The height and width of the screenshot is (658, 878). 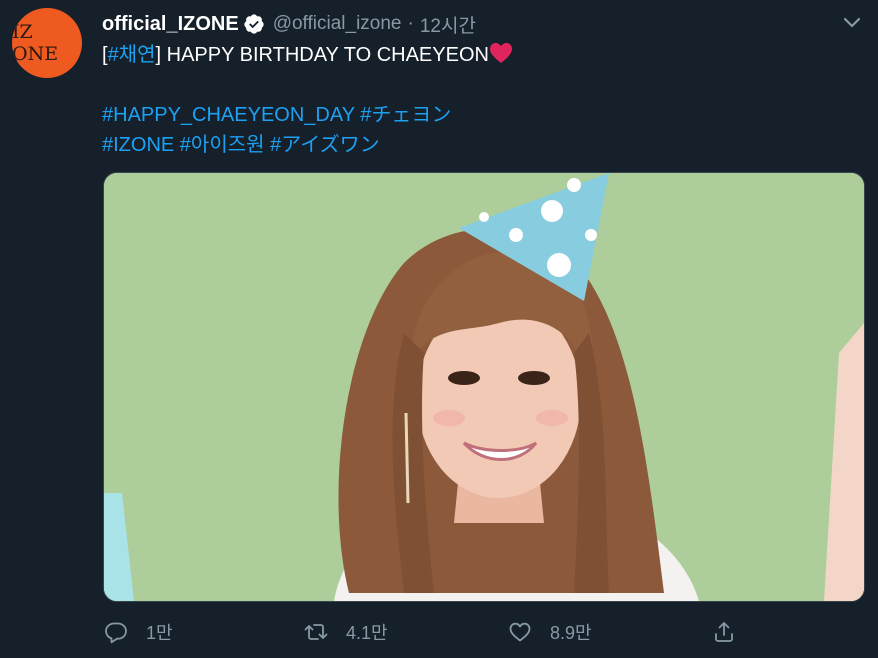 I want to click on avatar: IZ ONE, so click(x=47, y=43).